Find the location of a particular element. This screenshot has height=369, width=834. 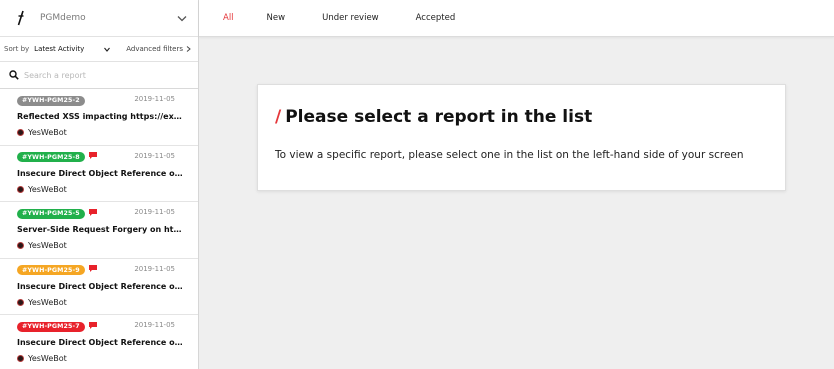

empty-state-title: Please select a report in the list is located at coordinates (439, 117).